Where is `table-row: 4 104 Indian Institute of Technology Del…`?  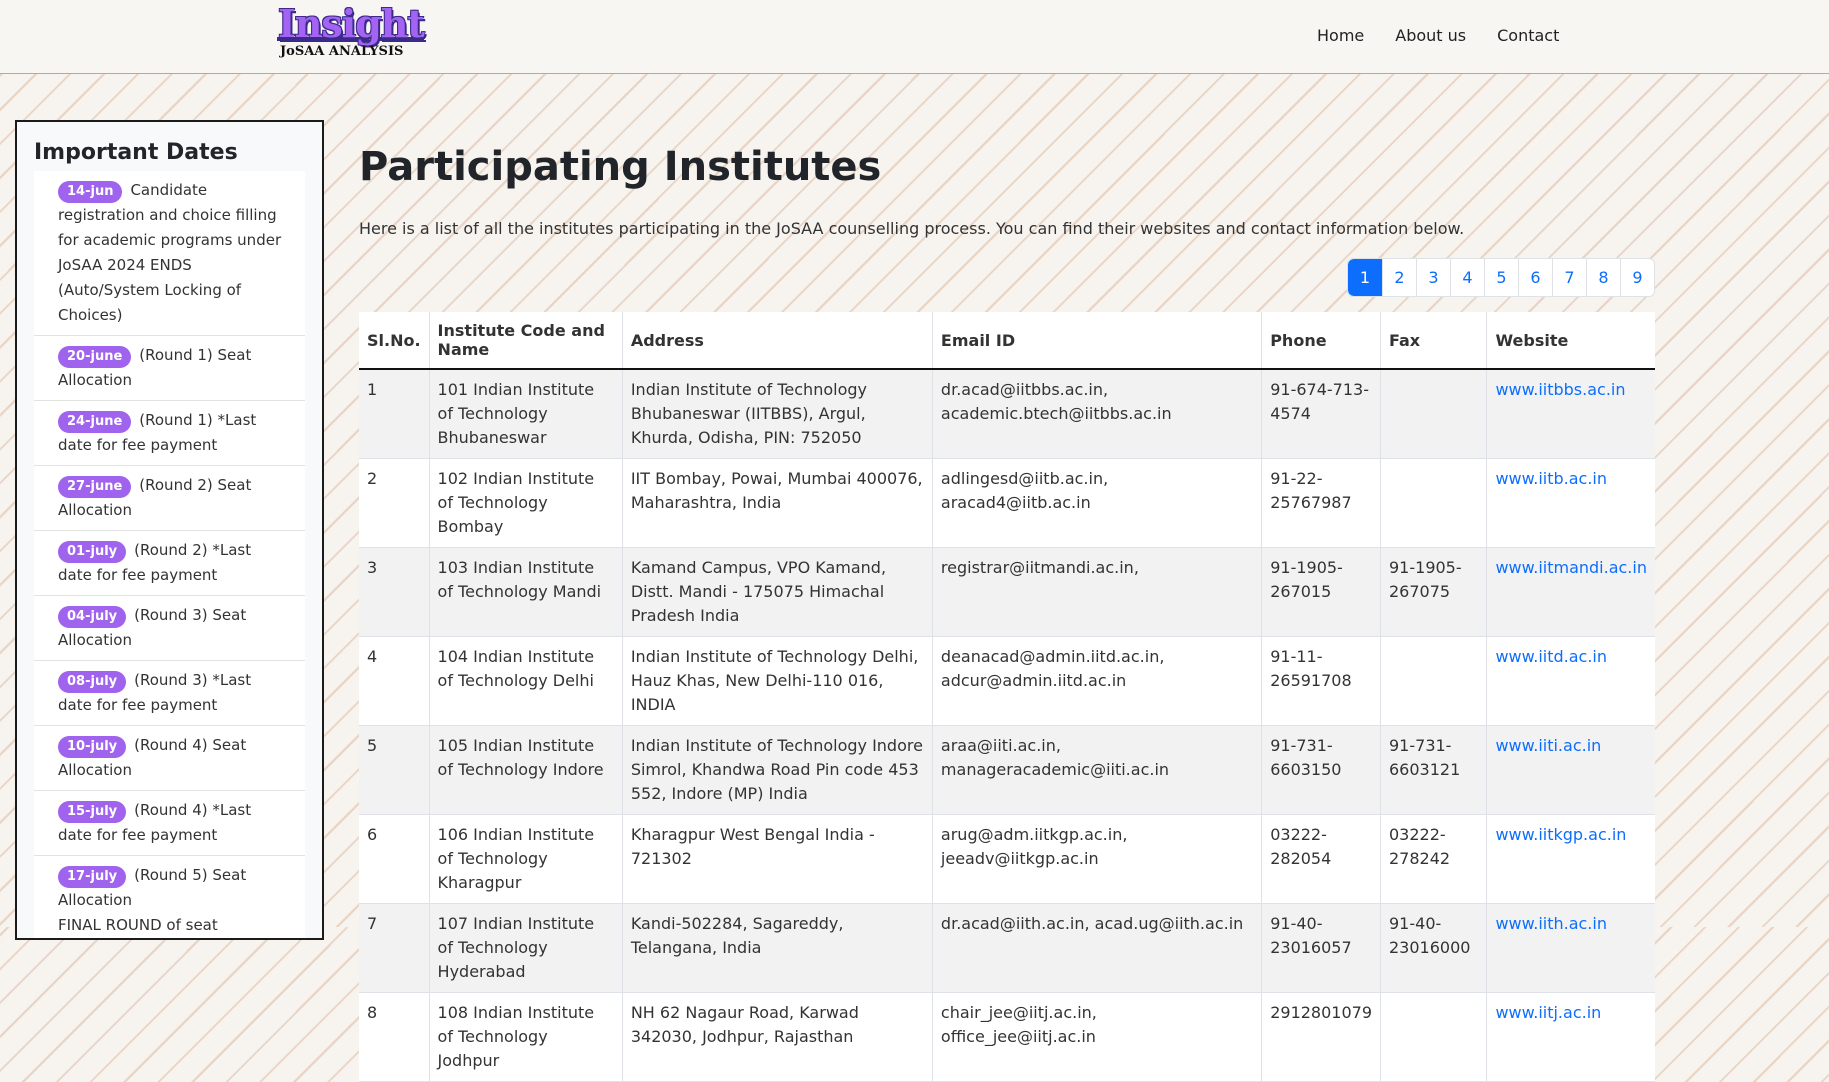 table-row: 4 104 Indian Institute of Technology Del… is located at coordinates (1007, 681).